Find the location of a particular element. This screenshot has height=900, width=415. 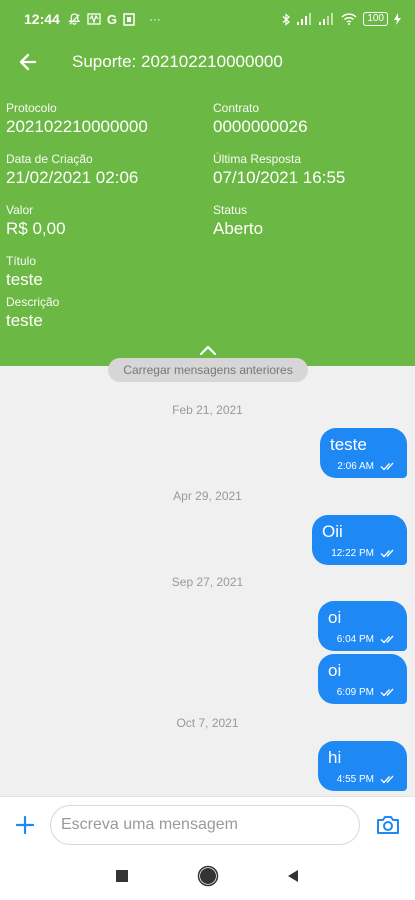

contract-field: Contrato 0000000026 is located at coordinates (260, 119).